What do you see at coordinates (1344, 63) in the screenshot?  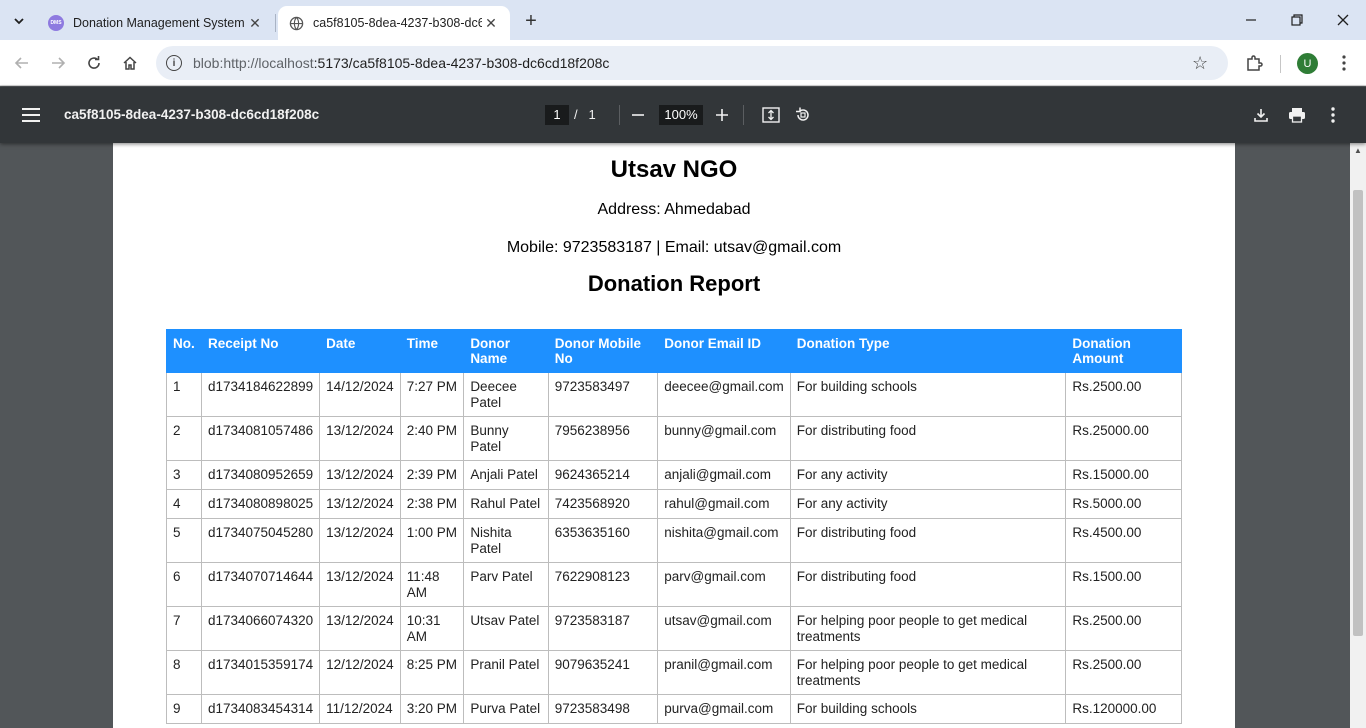 I see `browser-menu-icon` at bounding box center [1344, 63].